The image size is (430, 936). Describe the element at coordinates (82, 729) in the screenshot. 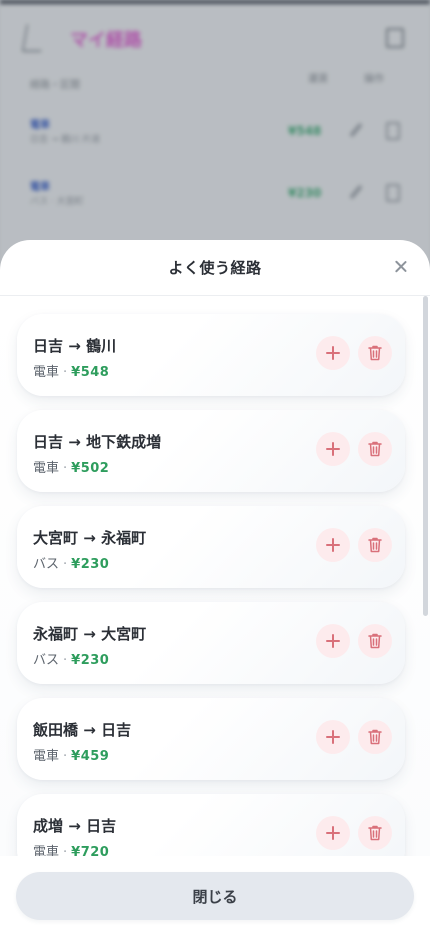

I see `route-name: 飯田橋 → 日吉` at that location.